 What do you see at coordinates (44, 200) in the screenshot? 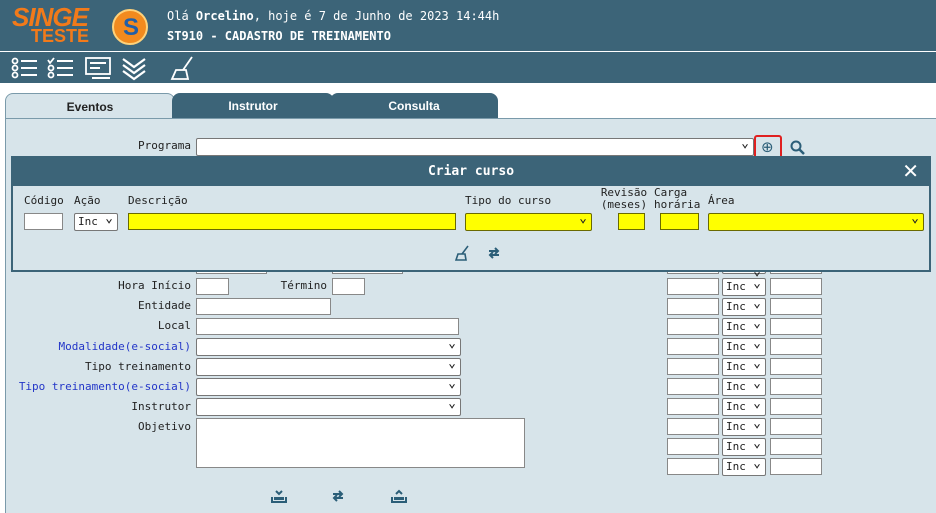
I see `codigo-label: Código` at bounding box center [44, 200].